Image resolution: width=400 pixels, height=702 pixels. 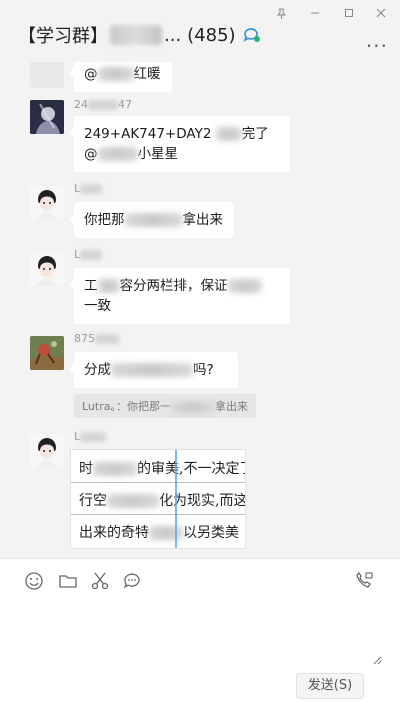 I want to click on sender-name-text: 47, so click(x=125, y=104).